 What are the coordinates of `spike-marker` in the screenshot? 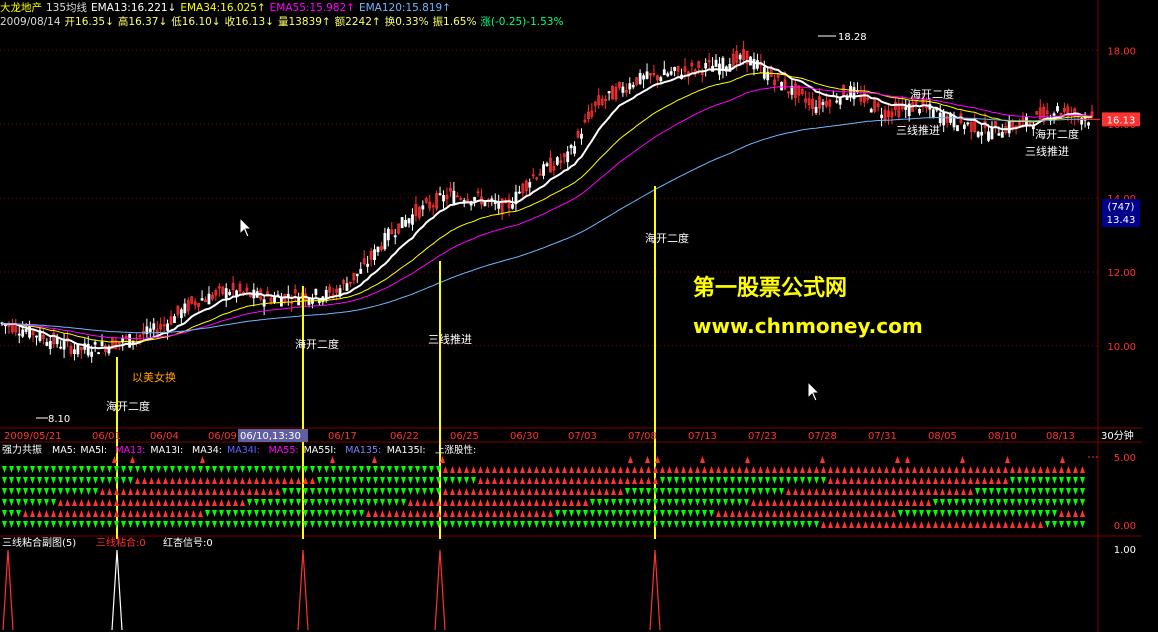 It's located at (8, 590).